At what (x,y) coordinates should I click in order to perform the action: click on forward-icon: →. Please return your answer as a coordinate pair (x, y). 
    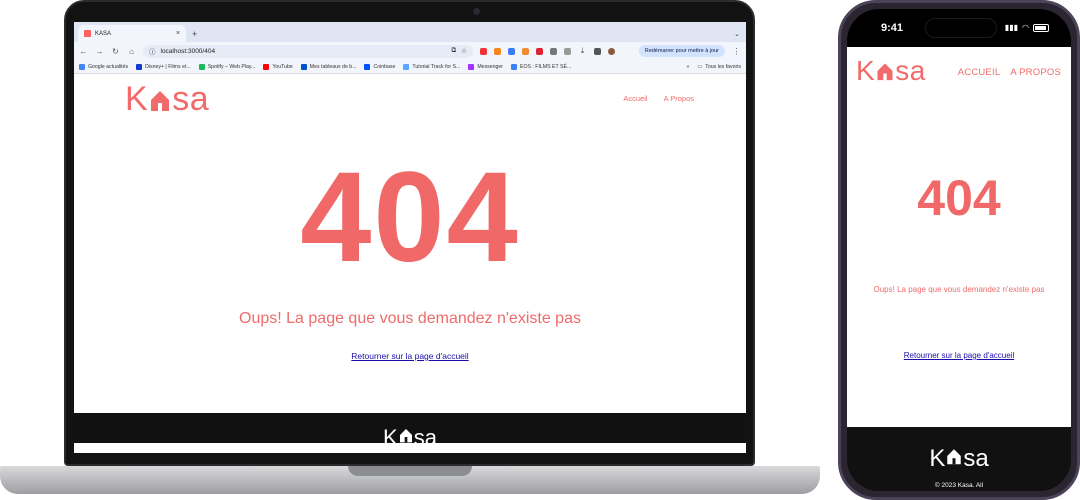
    Looking at the image, I should click on (99, 51).